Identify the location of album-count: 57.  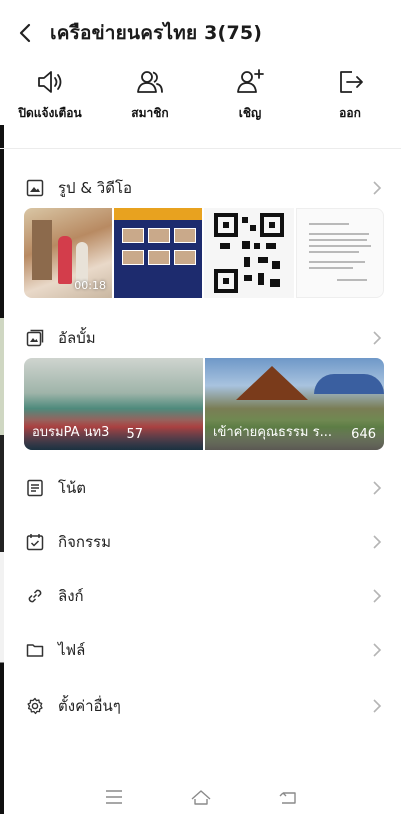
(134, 434).